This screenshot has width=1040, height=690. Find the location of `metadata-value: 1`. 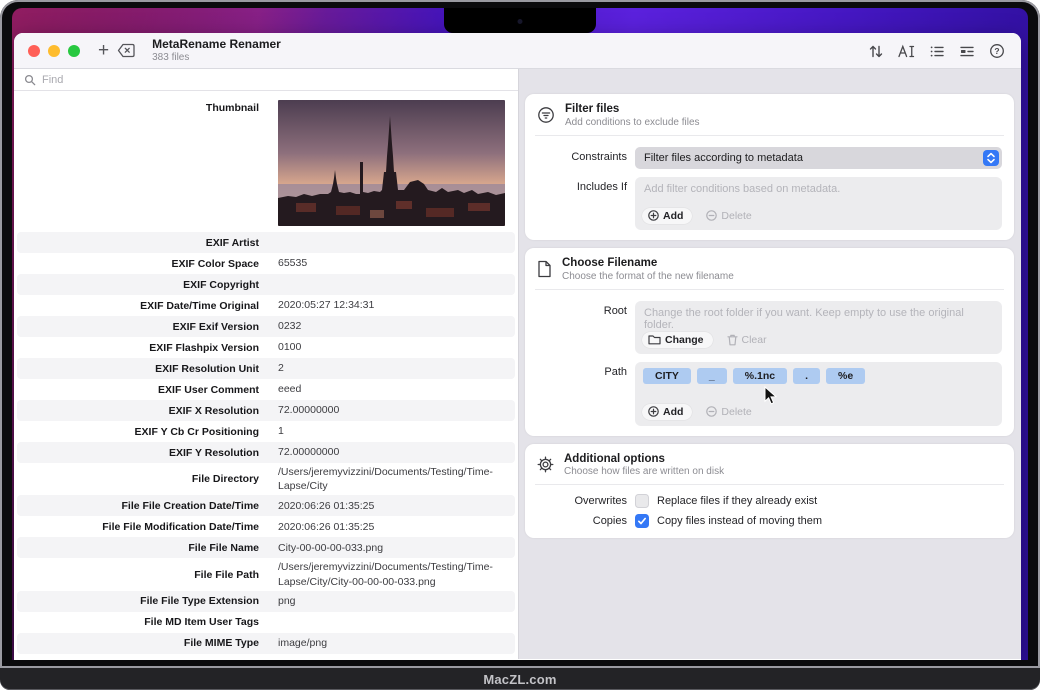

metadata-value: 1 is located at coordinates (281, 431).